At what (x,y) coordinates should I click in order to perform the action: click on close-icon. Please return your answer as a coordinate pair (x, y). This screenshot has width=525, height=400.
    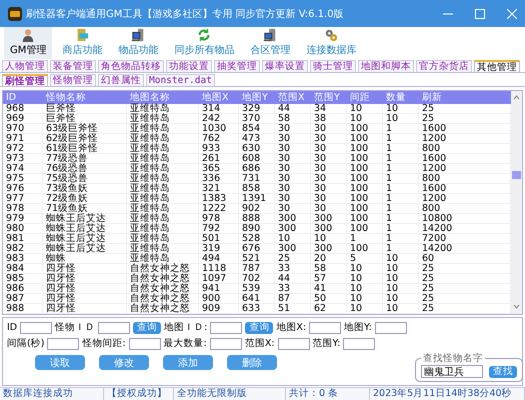
    Looking at the image, I should click on (512, 13).